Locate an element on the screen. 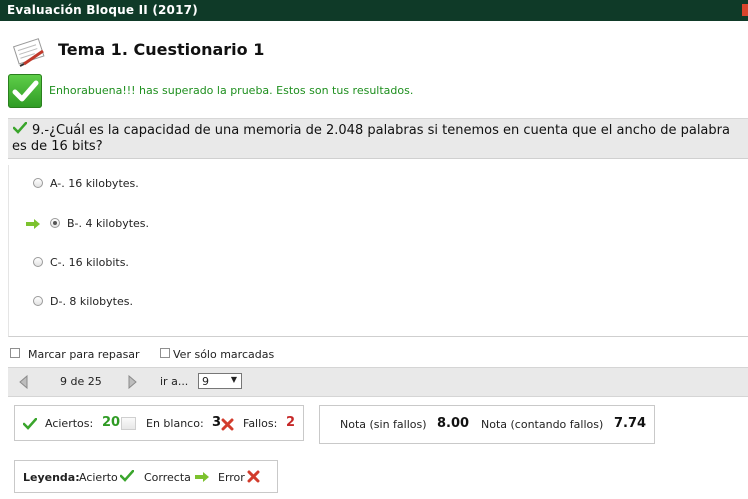 The width and height of the screenshot is (748, 499). paper-pencil-icon is located at coordinates (28, 52).